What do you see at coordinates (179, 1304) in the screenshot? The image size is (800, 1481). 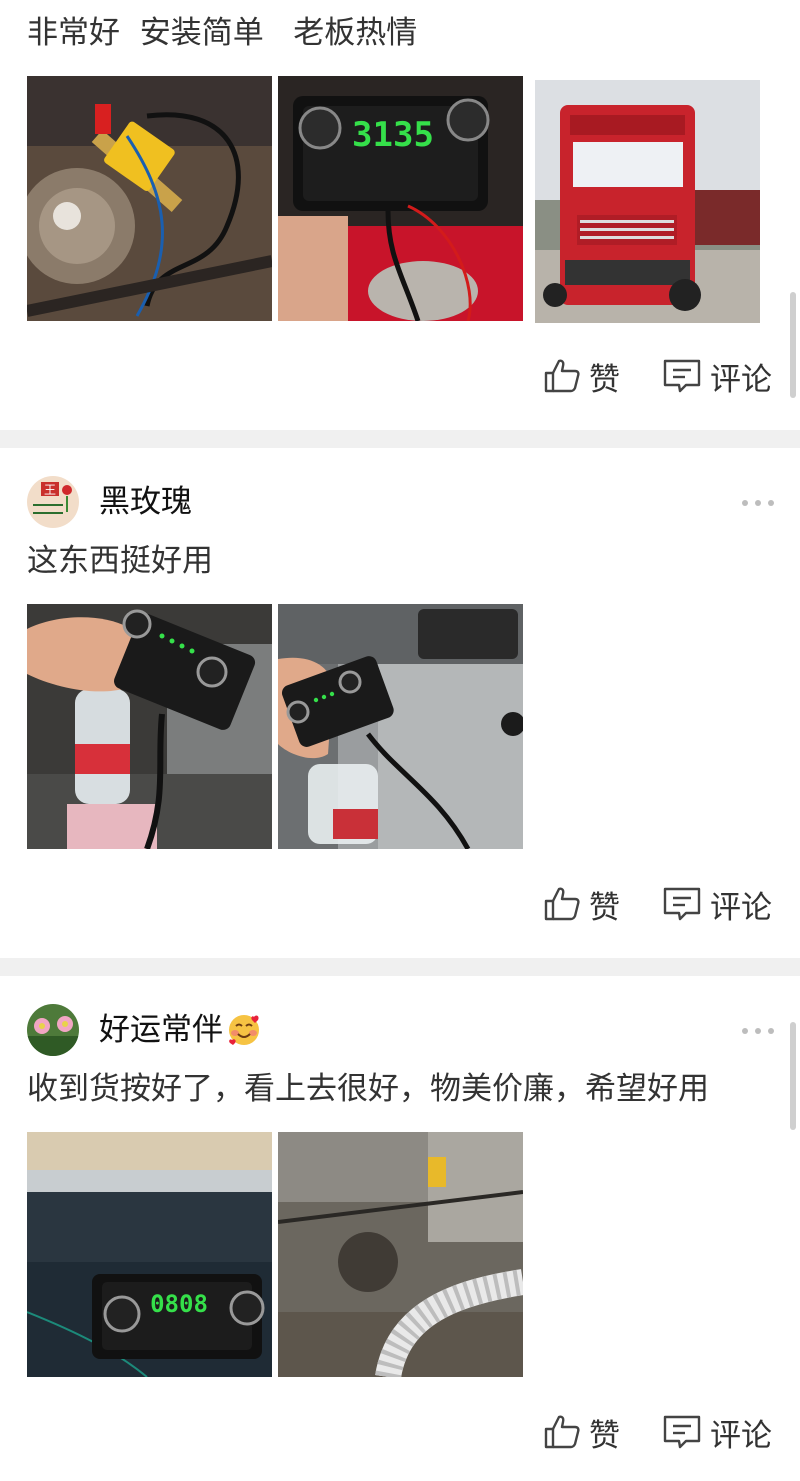 I see `post-3-display-value: 0808` at bounding box center [179, 1304].